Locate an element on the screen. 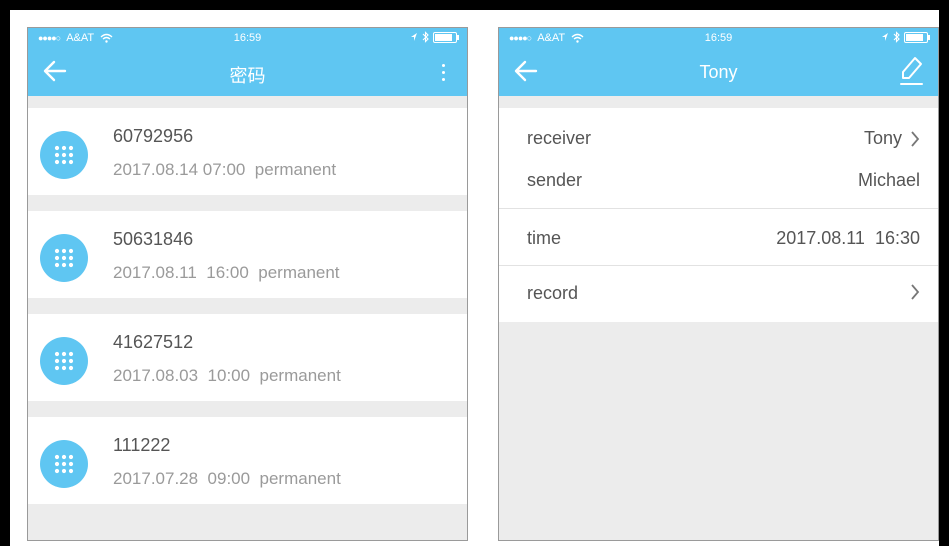 This screenshot has height=546, width=949. record-label: record is located at coordinates (553, 293).